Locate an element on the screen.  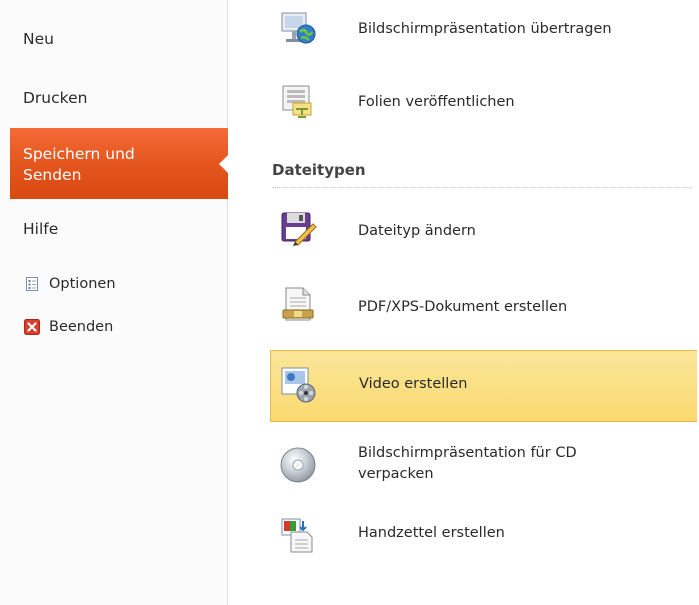
option-label: PDF/XPS-Dokument erstellen is located at coordinates (463, 307).